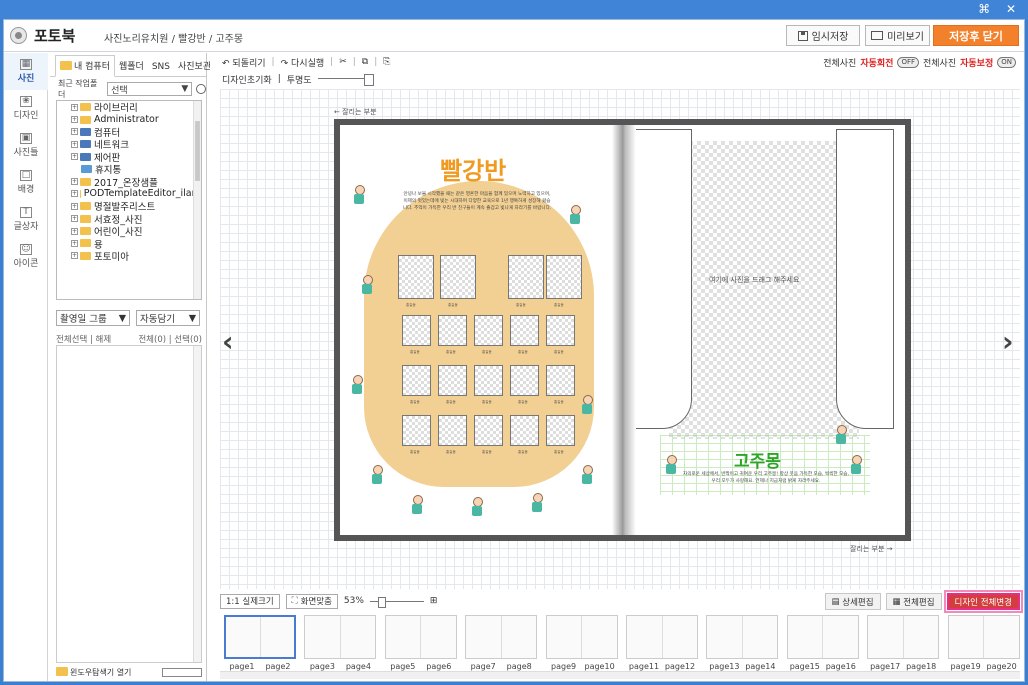  I want to click on full-edit-button: ▦ 전체편집, so click(913, 601).